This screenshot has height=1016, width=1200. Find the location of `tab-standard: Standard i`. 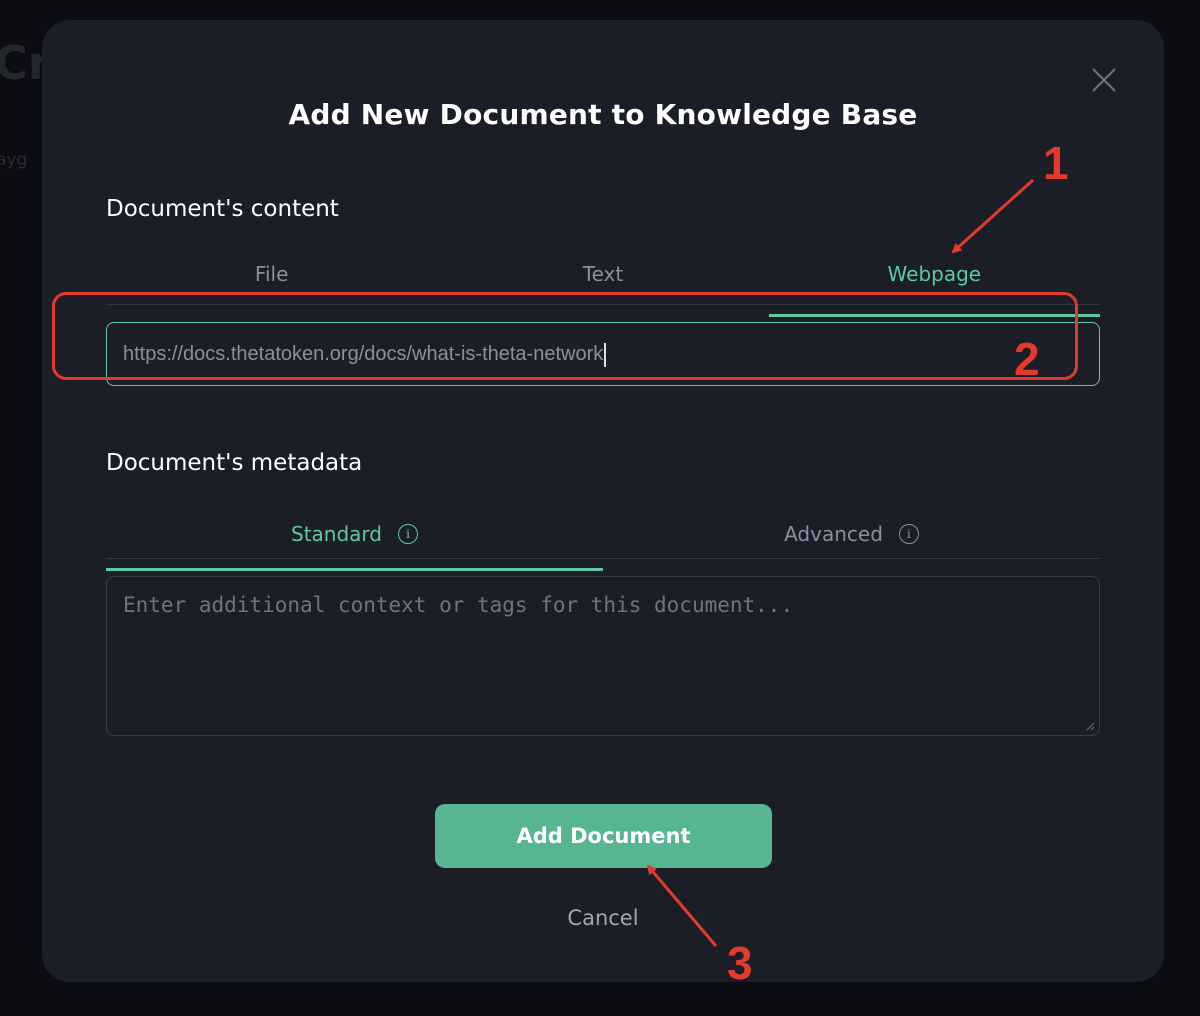

tab-standard: Standard i is located at coordinates (354, 540).